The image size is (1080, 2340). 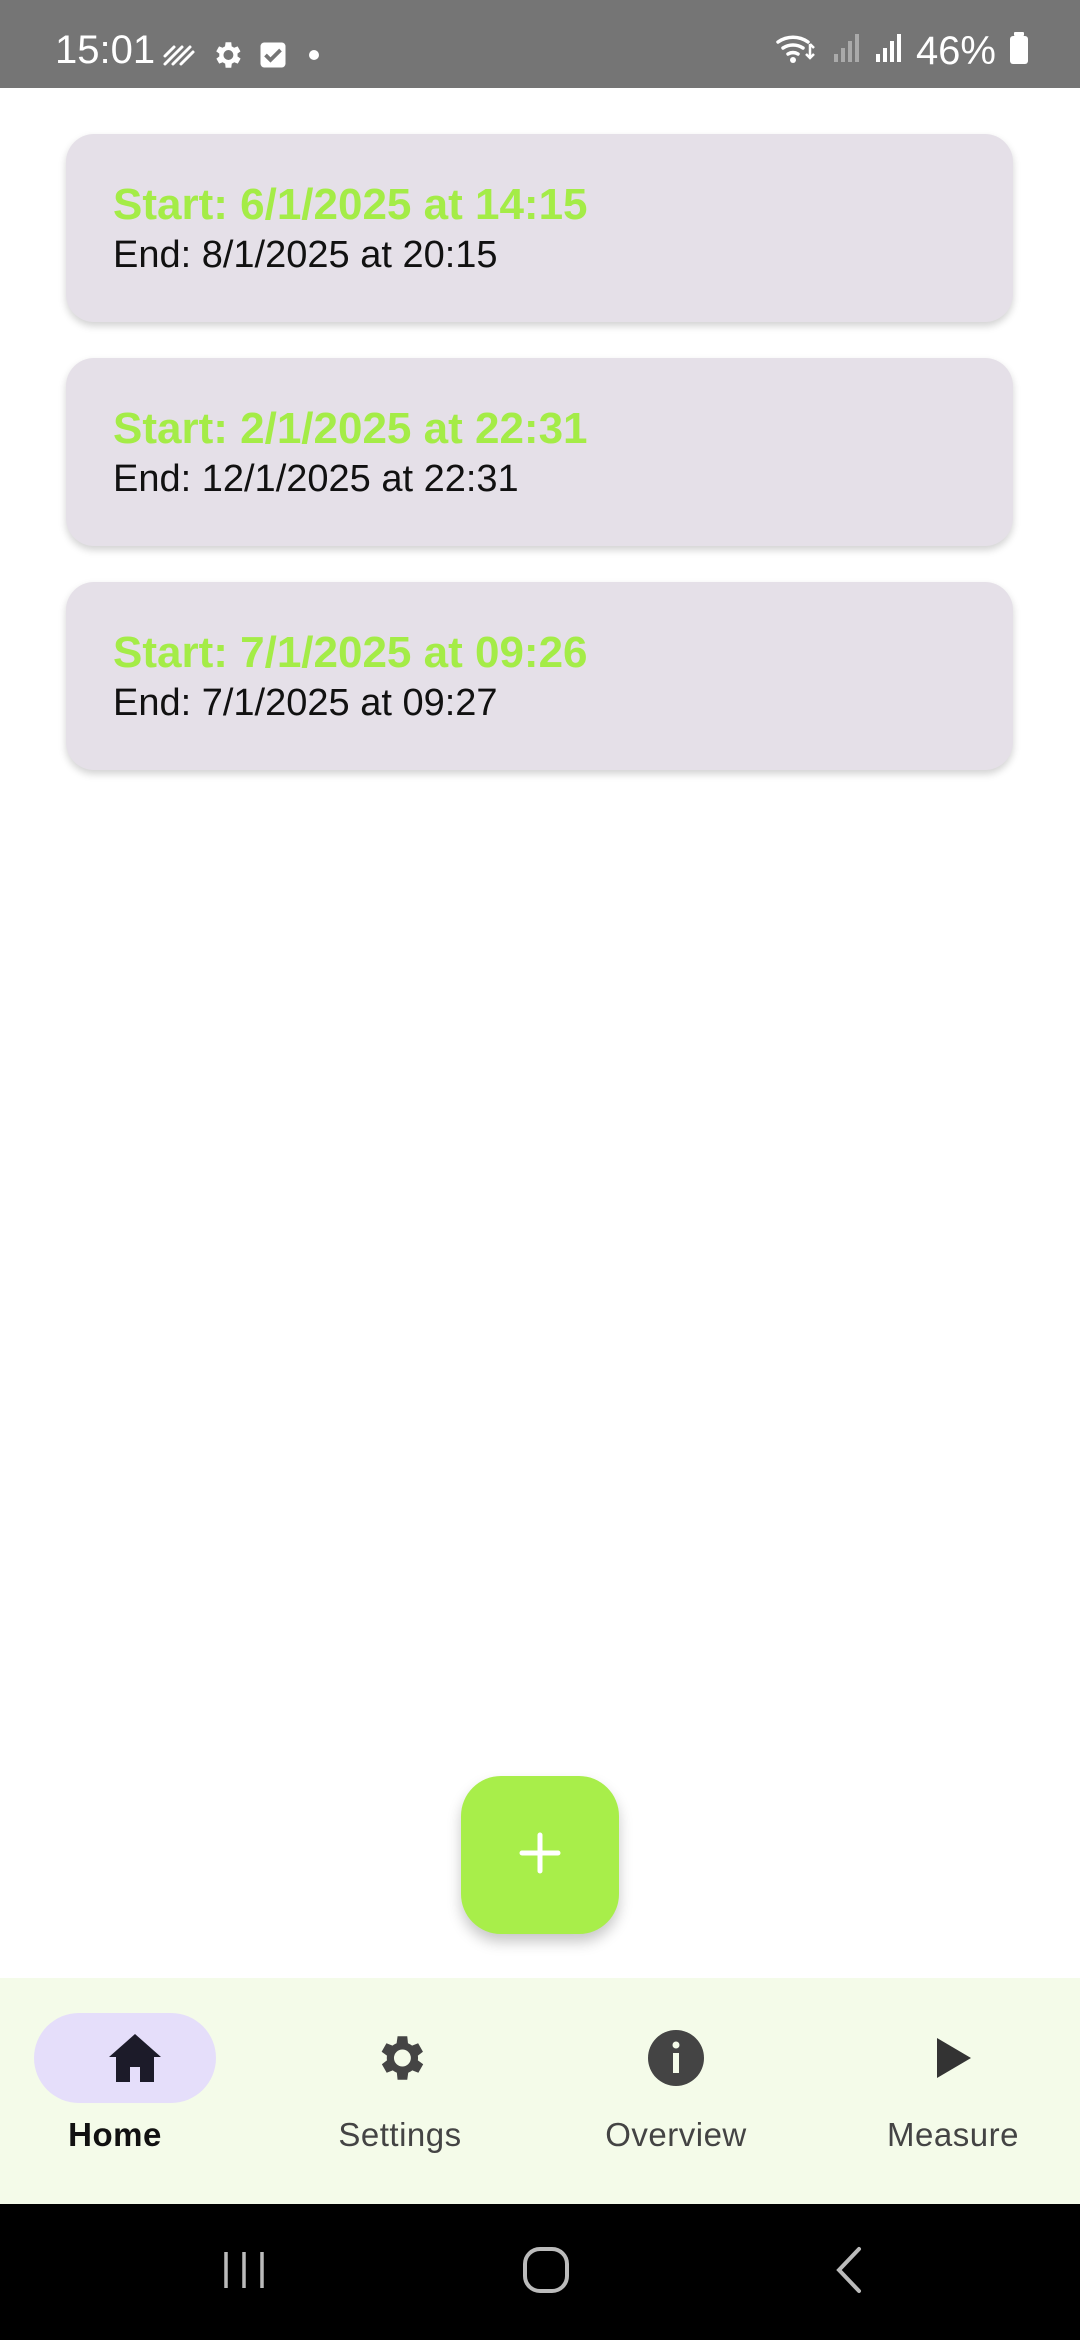 I want to click on bottom-navigation: Home Settings Overview Measure, so click(x=540, y=2091).